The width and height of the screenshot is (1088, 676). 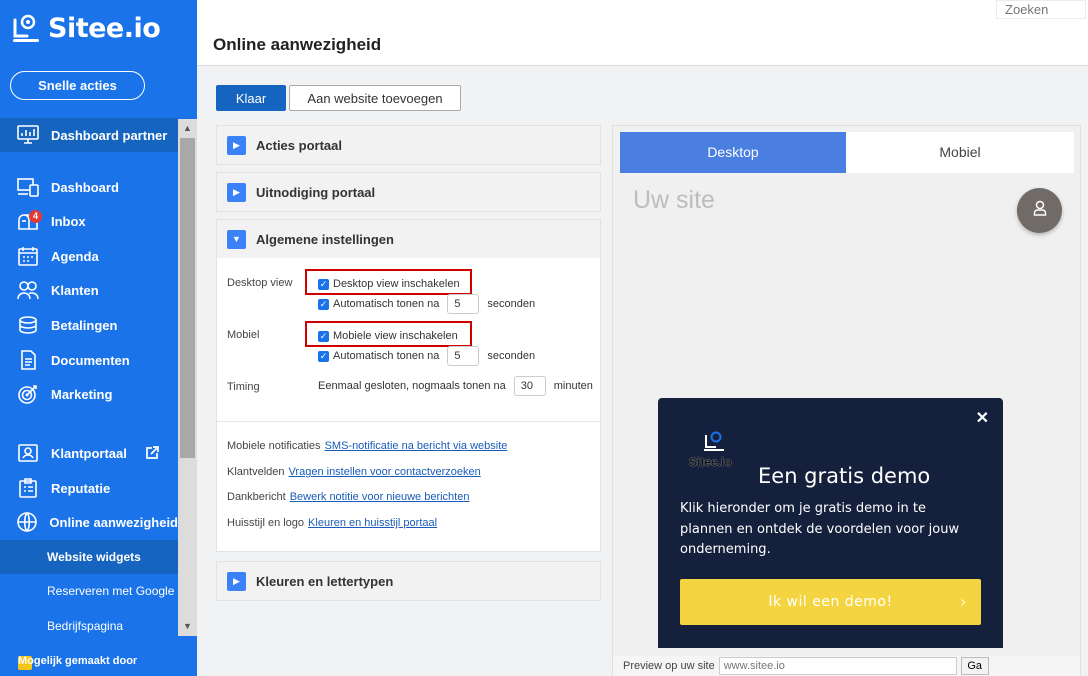 What do you see at coordinates (26, 28) in the screenshot?
I see `logo-icon` at bounding box center [26, 28].